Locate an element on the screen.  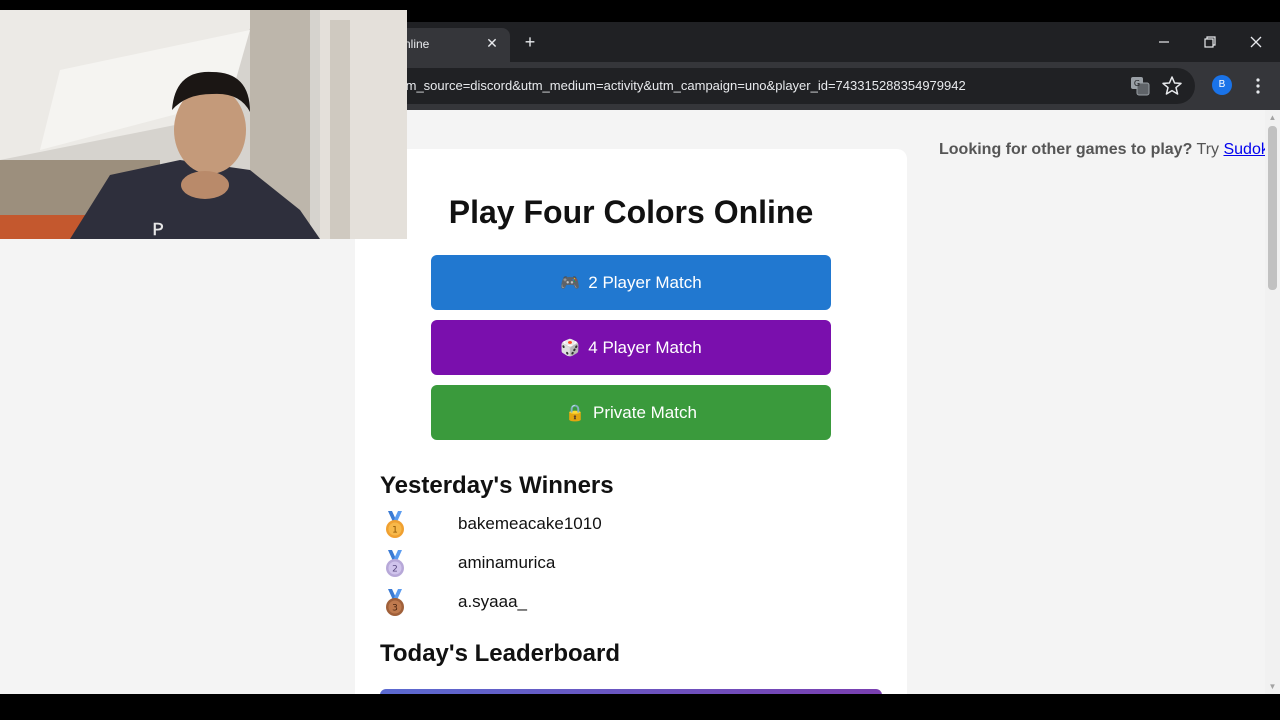
translate-icon: G is located at coordinates (1140, 86).